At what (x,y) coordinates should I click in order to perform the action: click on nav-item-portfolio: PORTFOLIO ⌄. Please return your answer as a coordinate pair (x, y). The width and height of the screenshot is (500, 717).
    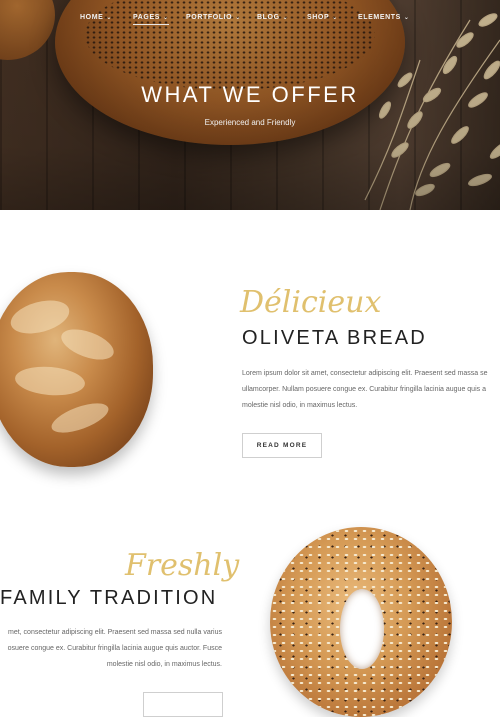
    Looking at the image, I should click on (213, 17).